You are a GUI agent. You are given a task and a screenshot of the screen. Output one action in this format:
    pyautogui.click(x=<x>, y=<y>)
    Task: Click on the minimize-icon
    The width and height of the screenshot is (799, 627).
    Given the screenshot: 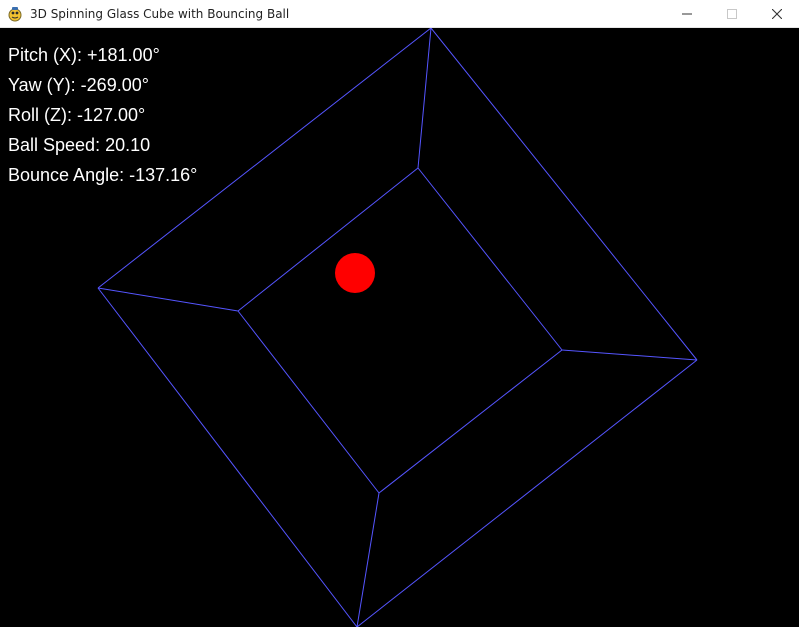 What is the action you would take?
    pyautogui.click(x=686, y=13)
    